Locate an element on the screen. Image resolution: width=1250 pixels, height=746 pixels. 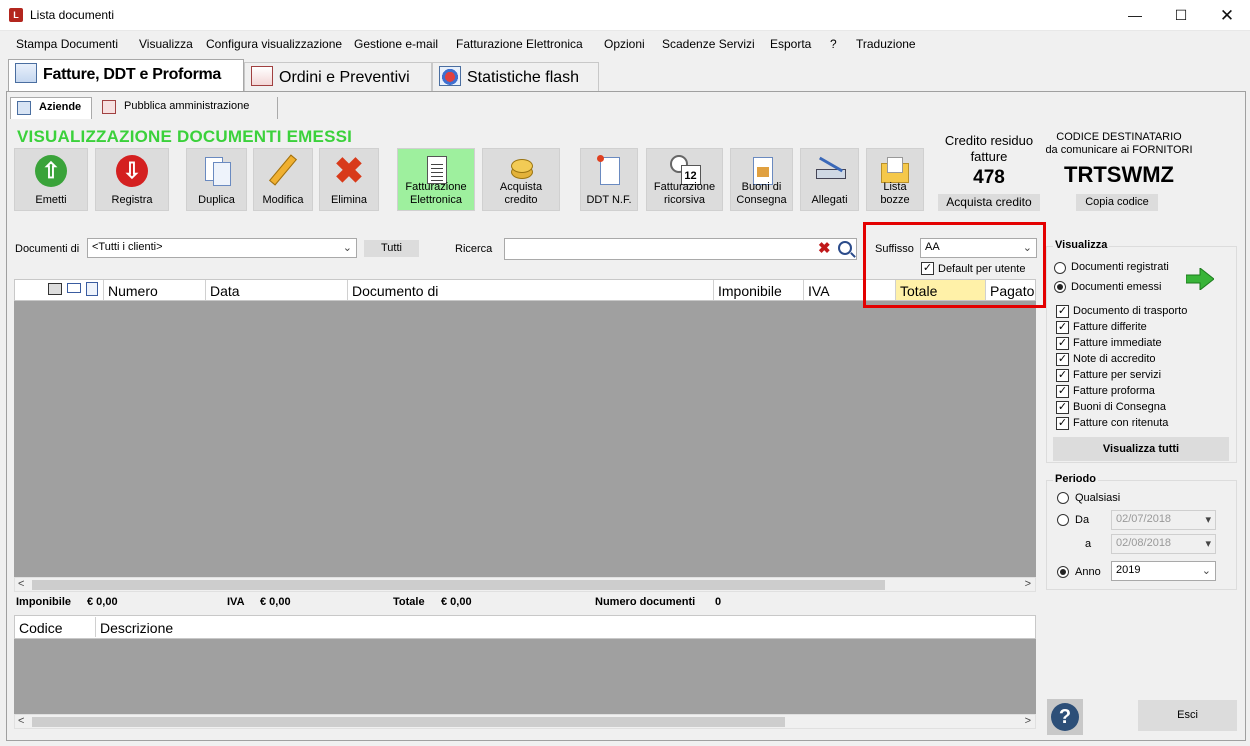
close-icon: ✕ is located at coordinates (1227, 15).